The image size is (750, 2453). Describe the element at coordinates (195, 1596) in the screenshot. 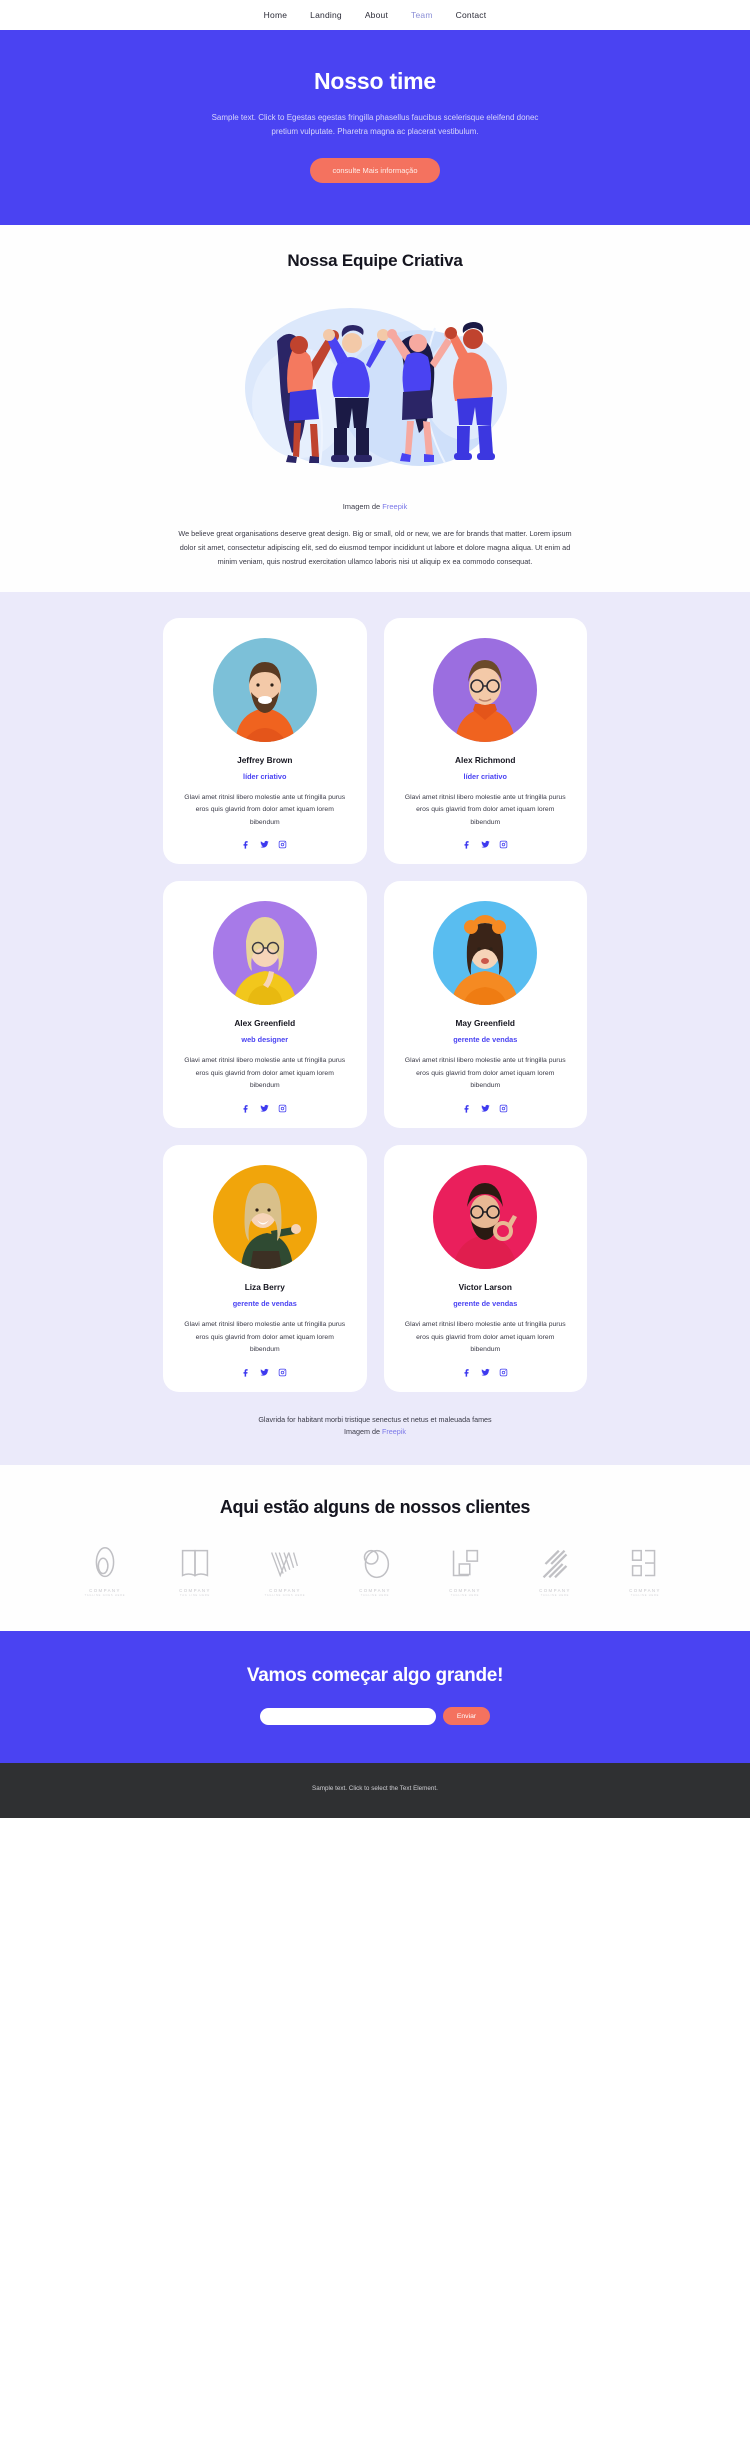

I see `client-logo-tagline: TAG LINE HERE` at that location.